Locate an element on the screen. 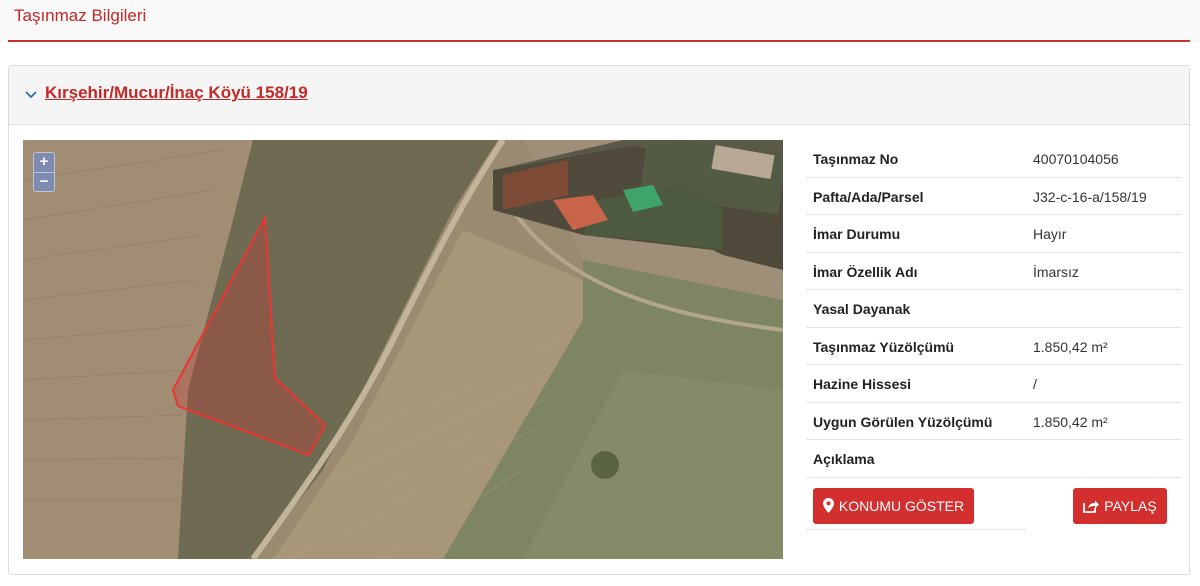 The image size is (1200, 586). info-row-description: Açıklama is located at coordinates (994, 459).